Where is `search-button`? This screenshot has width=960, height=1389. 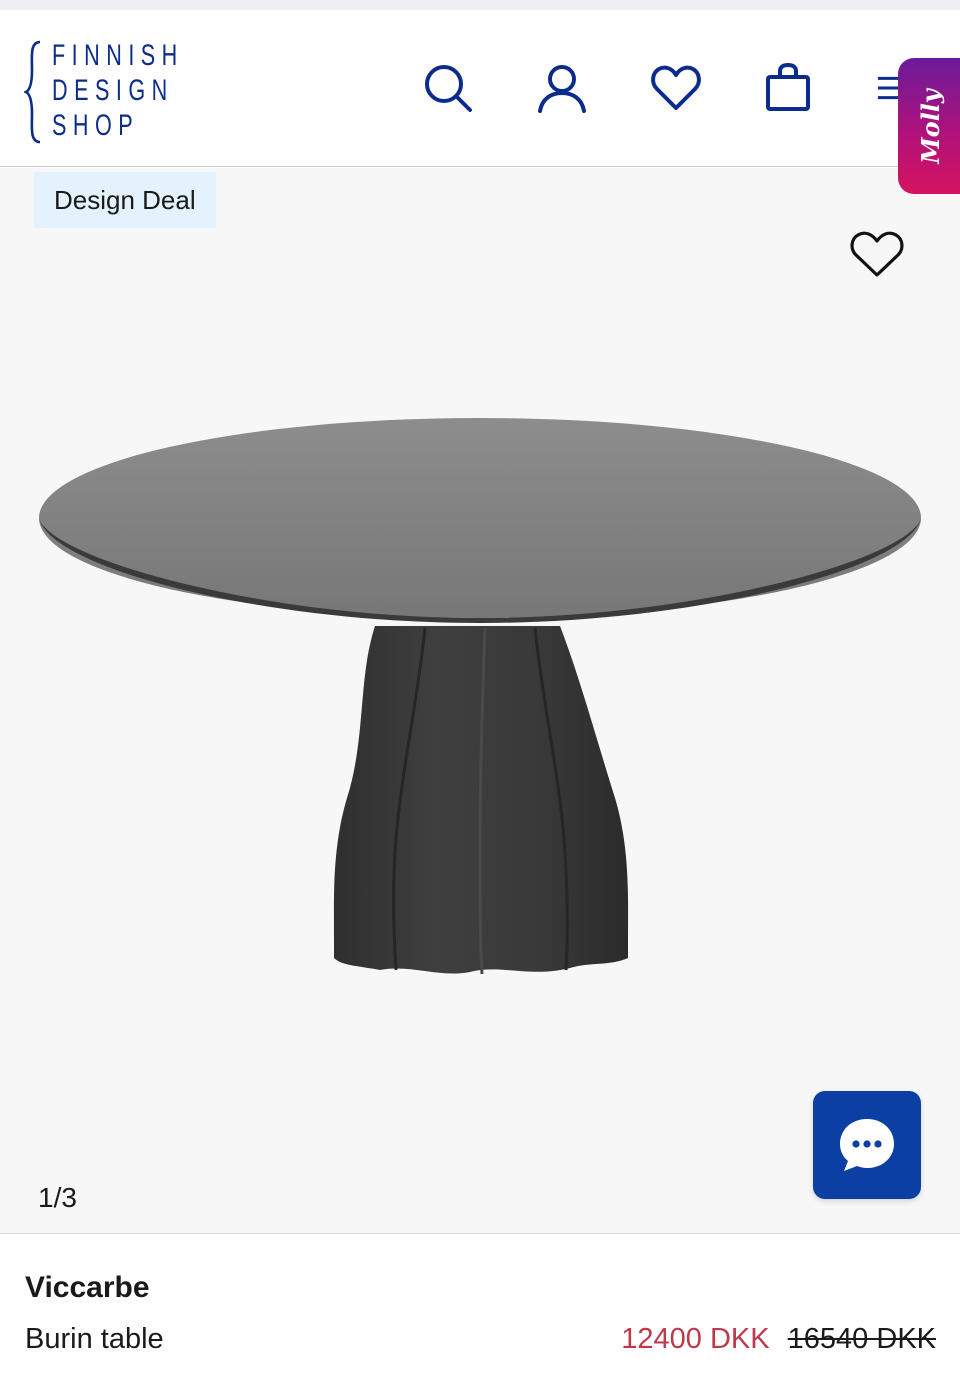 search-button is located at coordinates (448, 88).